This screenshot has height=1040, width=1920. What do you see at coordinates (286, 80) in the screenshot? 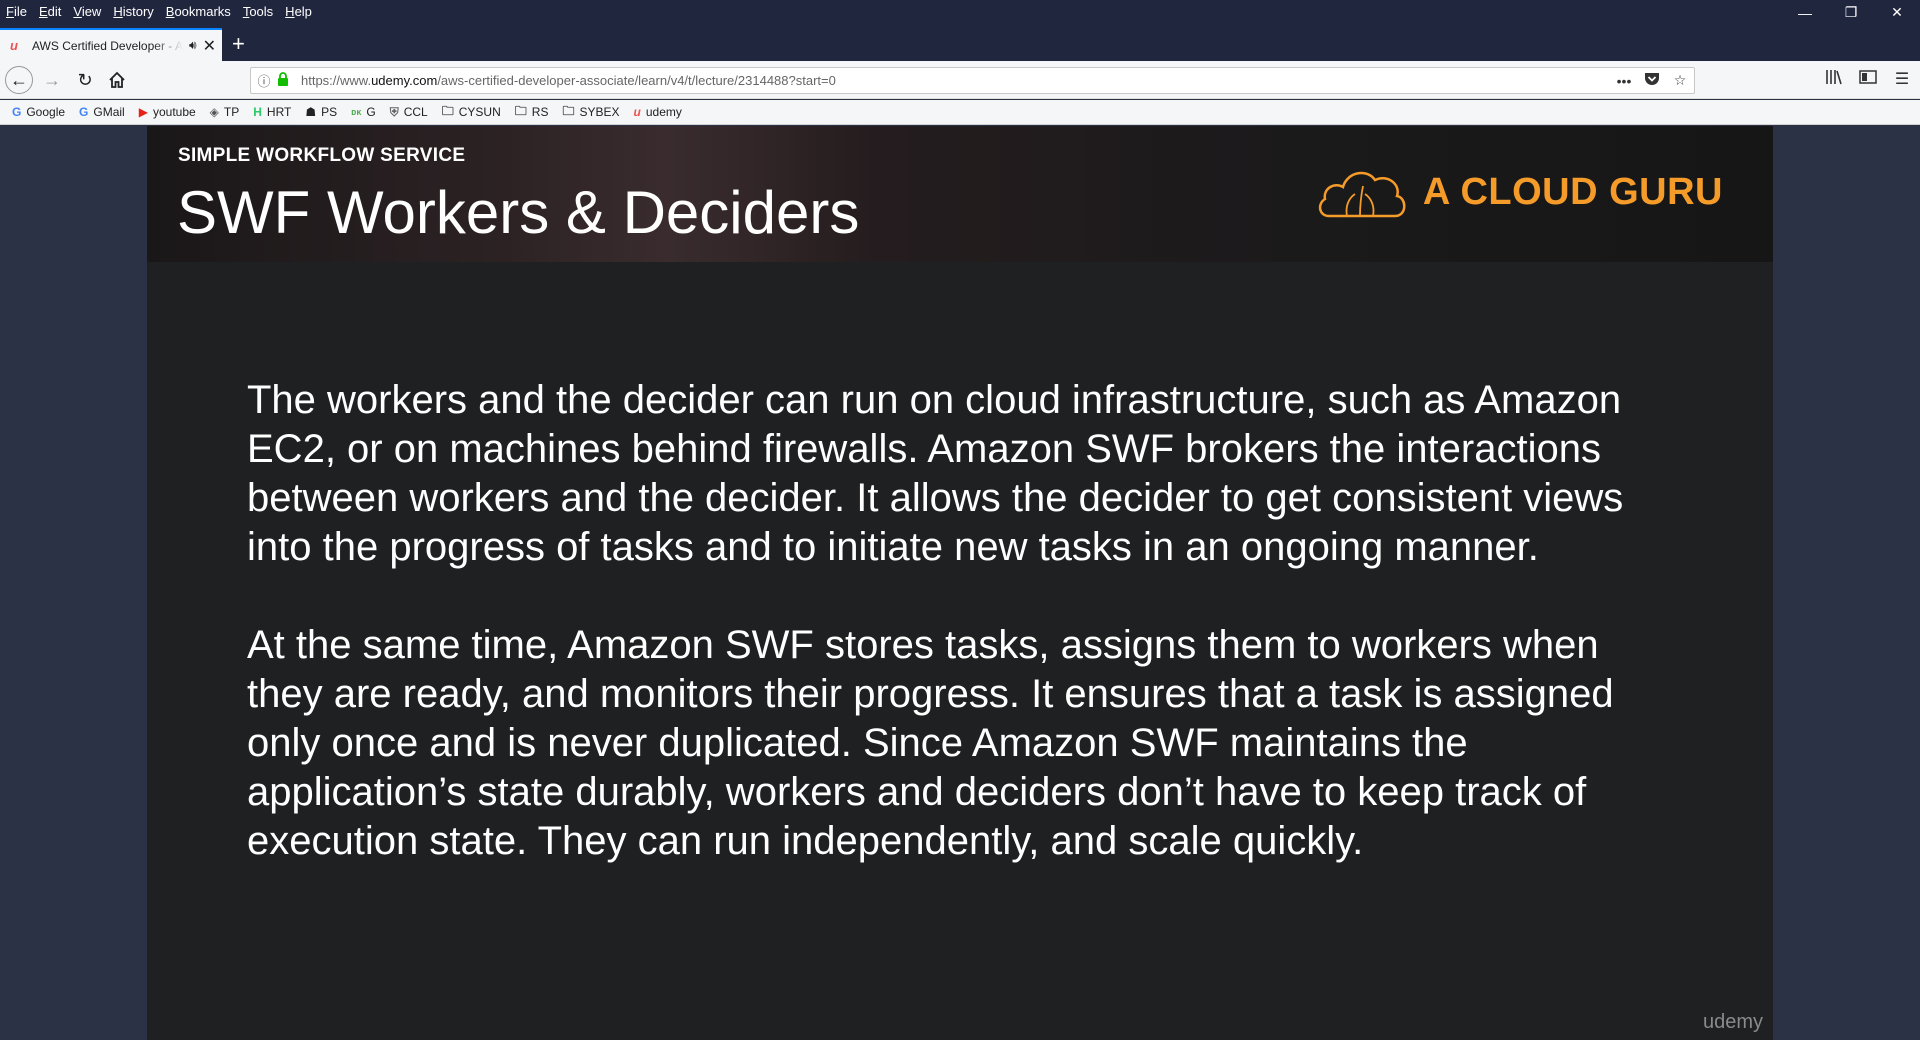
I see `lock-icon` at bounding box center [286, 80].